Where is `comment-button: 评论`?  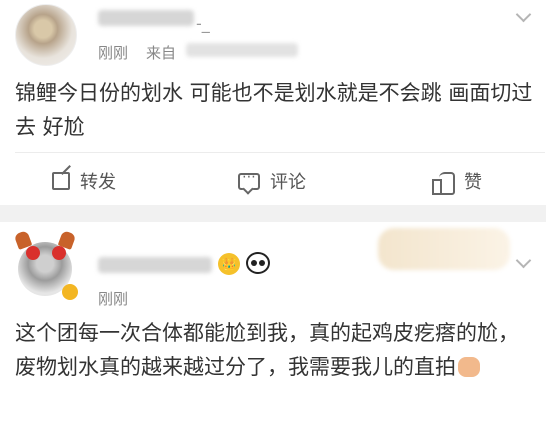
comment-button: 评论 is located at coordinates (272, 181).